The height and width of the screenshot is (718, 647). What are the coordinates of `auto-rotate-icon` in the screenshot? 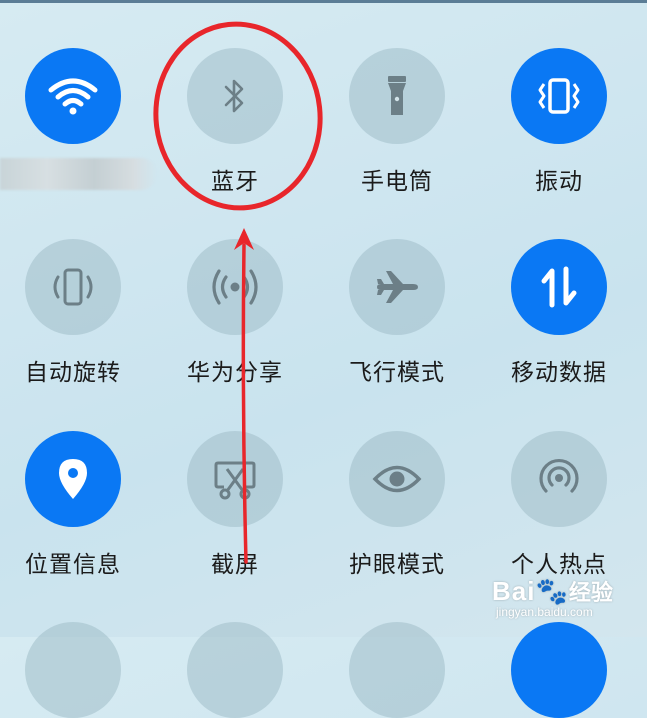 It's located at (73, 287).